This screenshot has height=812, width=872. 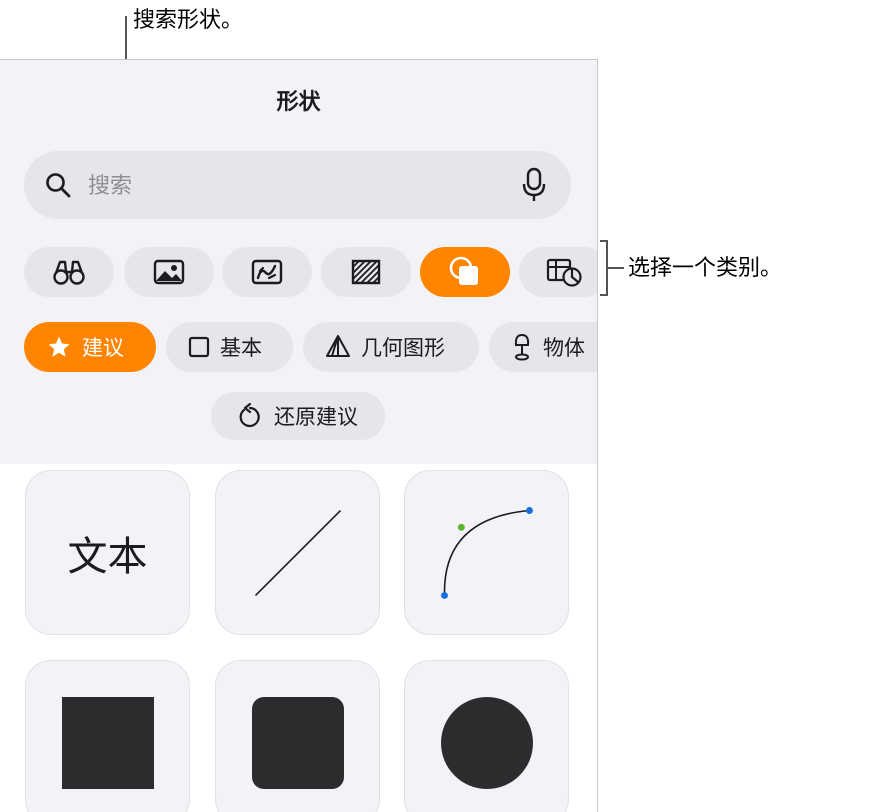 I want to click on shape-tile-square, so click(x=107, y=736).